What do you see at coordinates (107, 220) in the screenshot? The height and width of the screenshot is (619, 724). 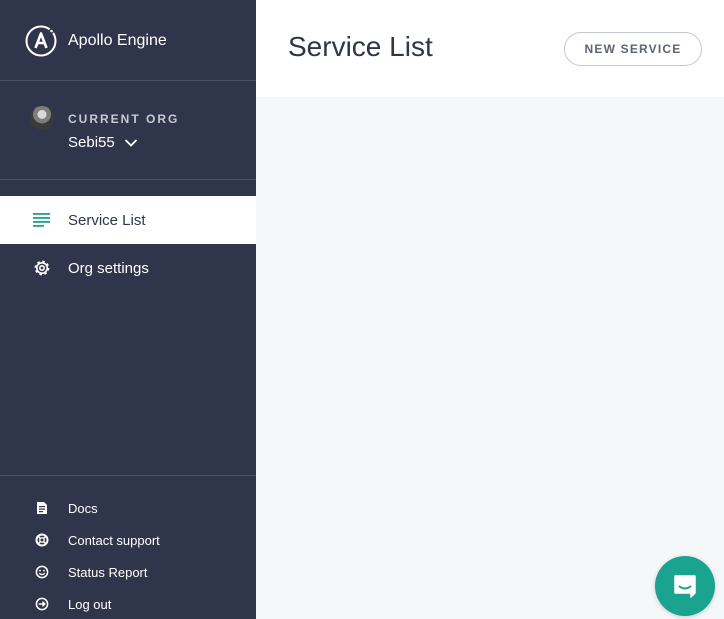 I see `sidebar-item-label: Service List` at bounding box center [107, 220].